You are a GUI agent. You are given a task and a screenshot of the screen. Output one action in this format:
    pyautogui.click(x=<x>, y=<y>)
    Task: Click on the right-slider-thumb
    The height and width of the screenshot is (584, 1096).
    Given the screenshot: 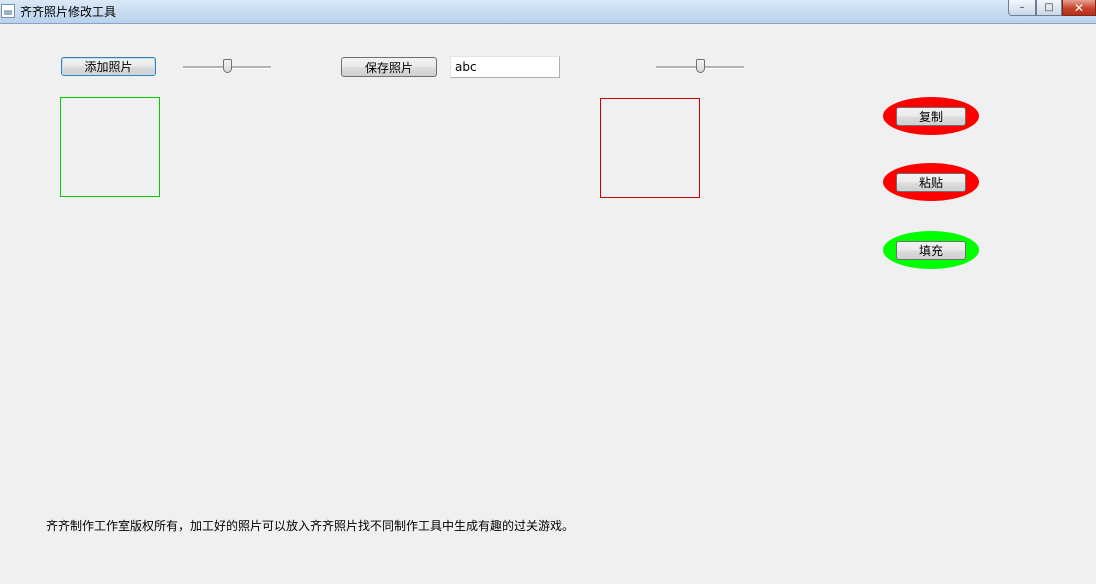 What is the action you would take?
    pyautogui.click(x=700, y=66)
    